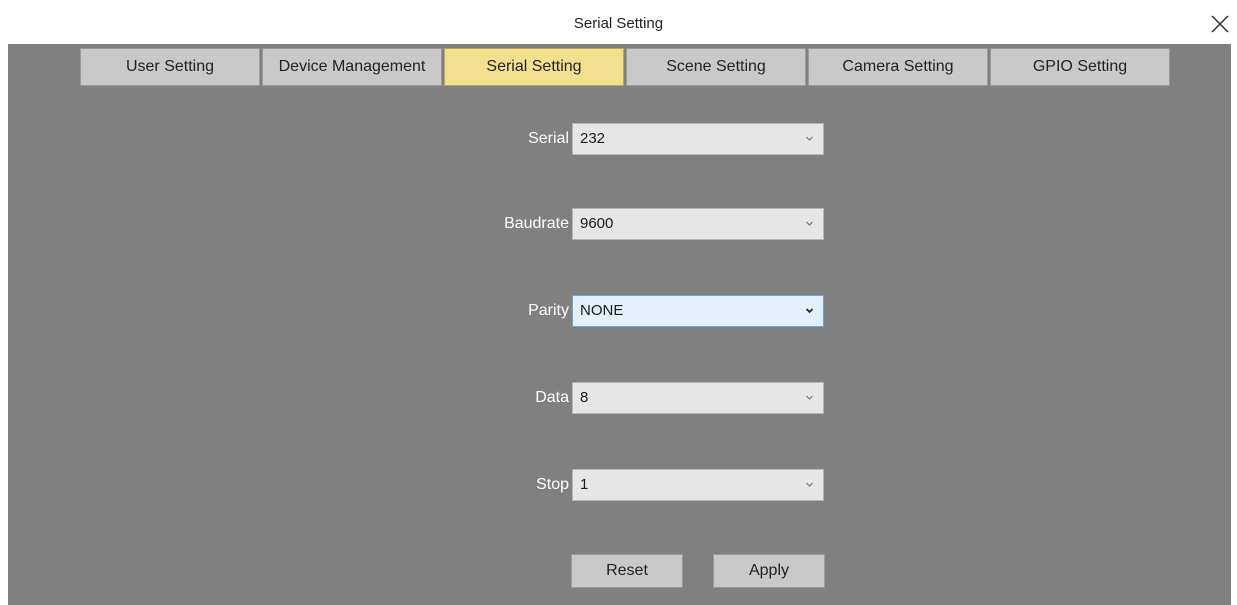 The width and height of the screenshot is (1237, 605). What do you see at coordinates (698, 224) in the screenshot?
I see `baudrate-select: 9600` at bounding box center [698, 224].